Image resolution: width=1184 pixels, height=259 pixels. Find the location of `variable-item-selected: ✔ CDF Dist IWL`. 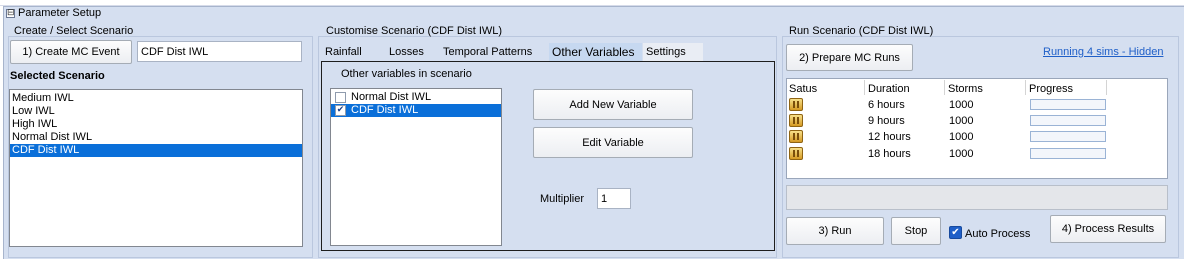

variable-item-selected: ✔ CDF Dist IWL is located at coordinates (416, 110).